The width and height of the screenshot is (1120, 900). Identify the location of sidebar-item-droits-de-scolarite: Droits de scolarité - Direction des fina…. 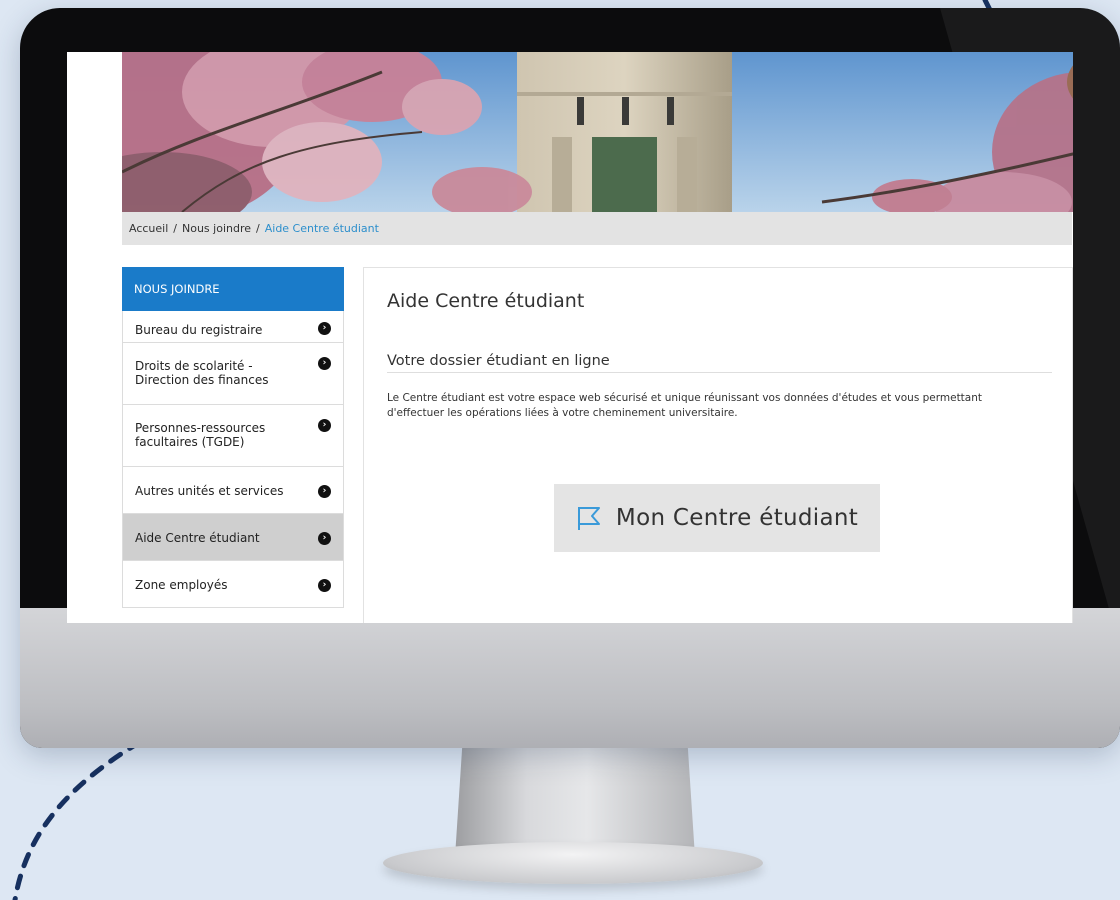
(233, 374).